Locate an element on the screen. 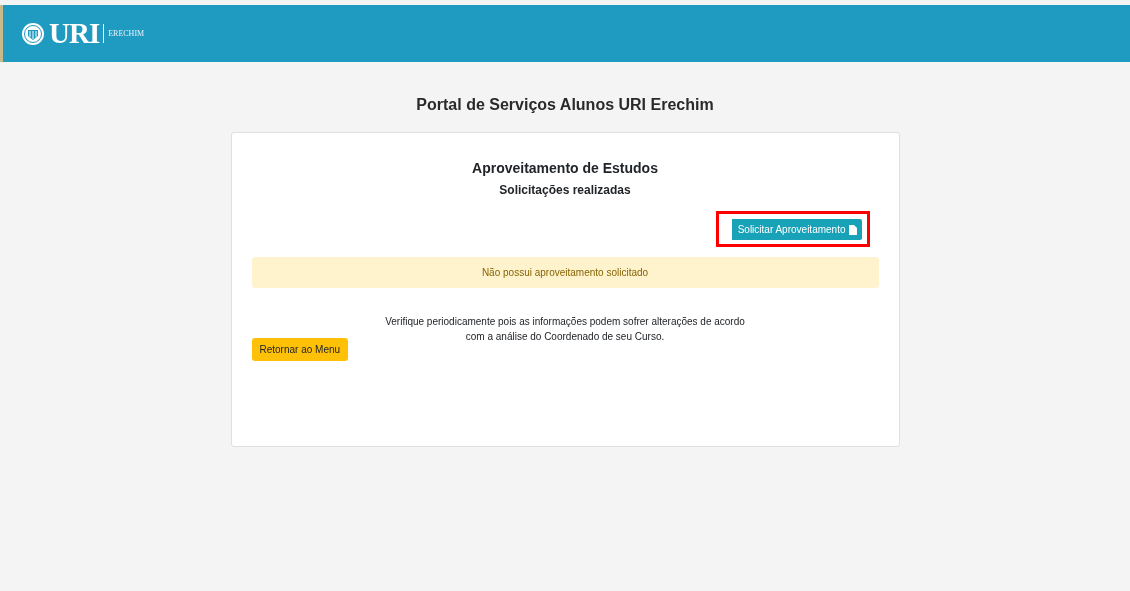 The height and width of the screenshot is (591, 1130). document-icon is located at coordinates (852, 229).